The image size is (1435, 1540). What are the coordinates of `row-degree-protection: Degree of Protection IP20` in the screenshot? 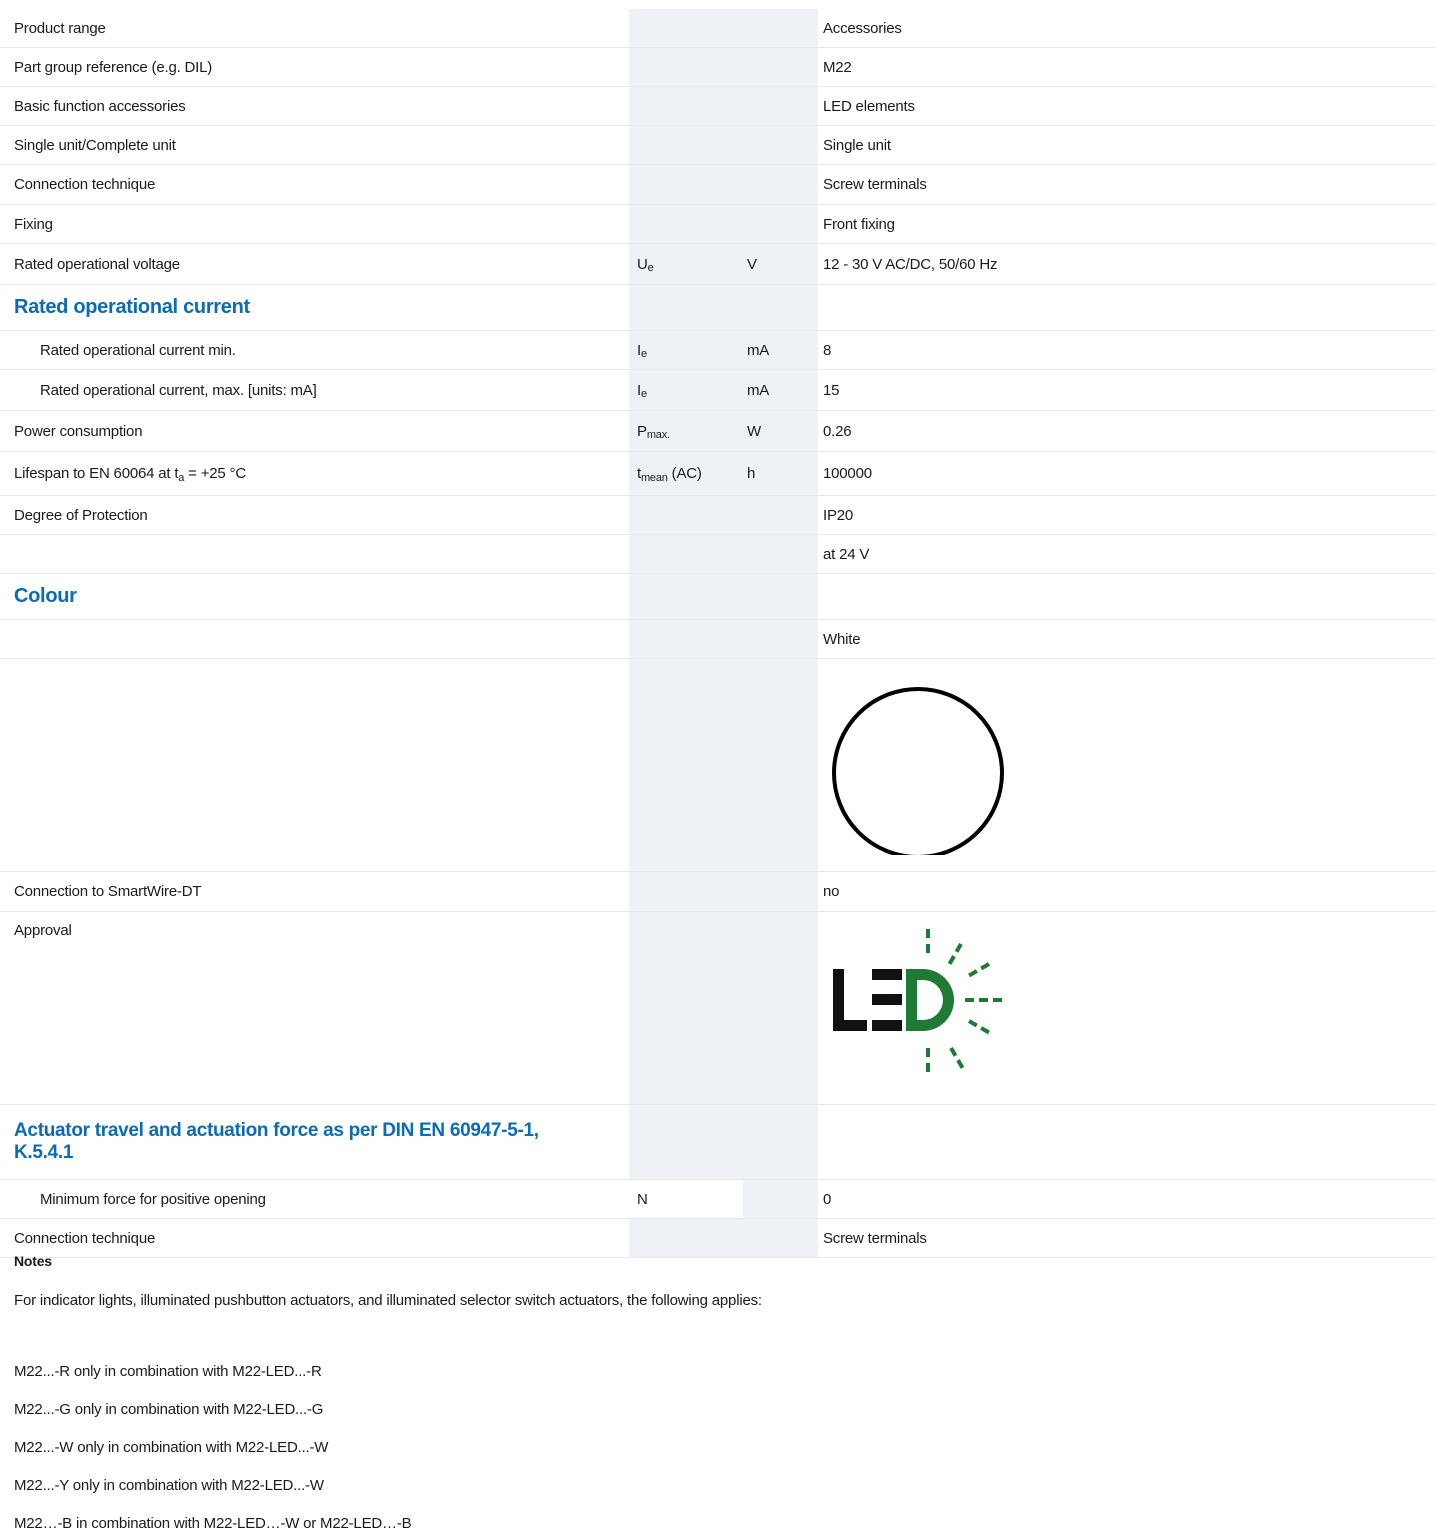 It's located at (717, 515).